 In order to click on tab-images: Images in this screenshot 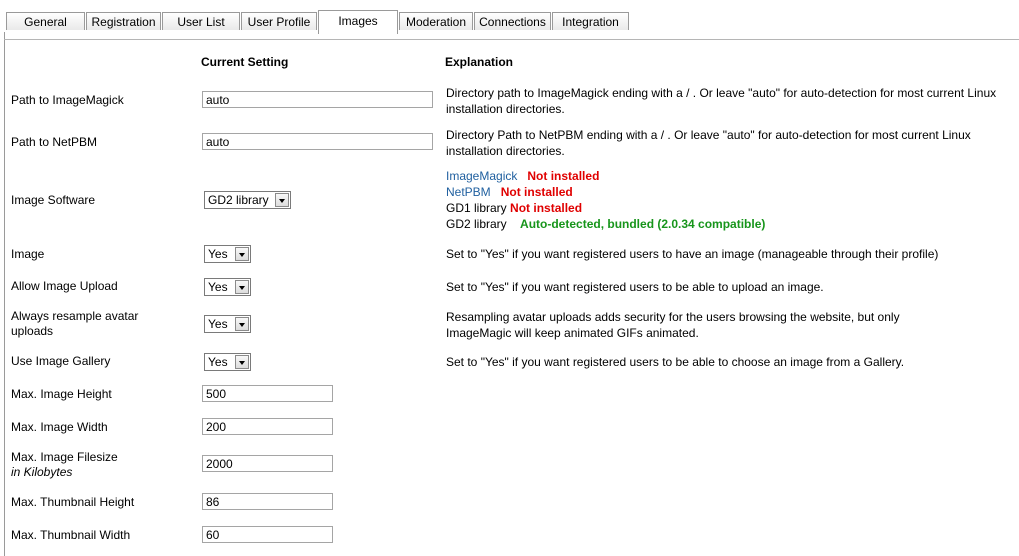, I will do `click(358, 22)`.